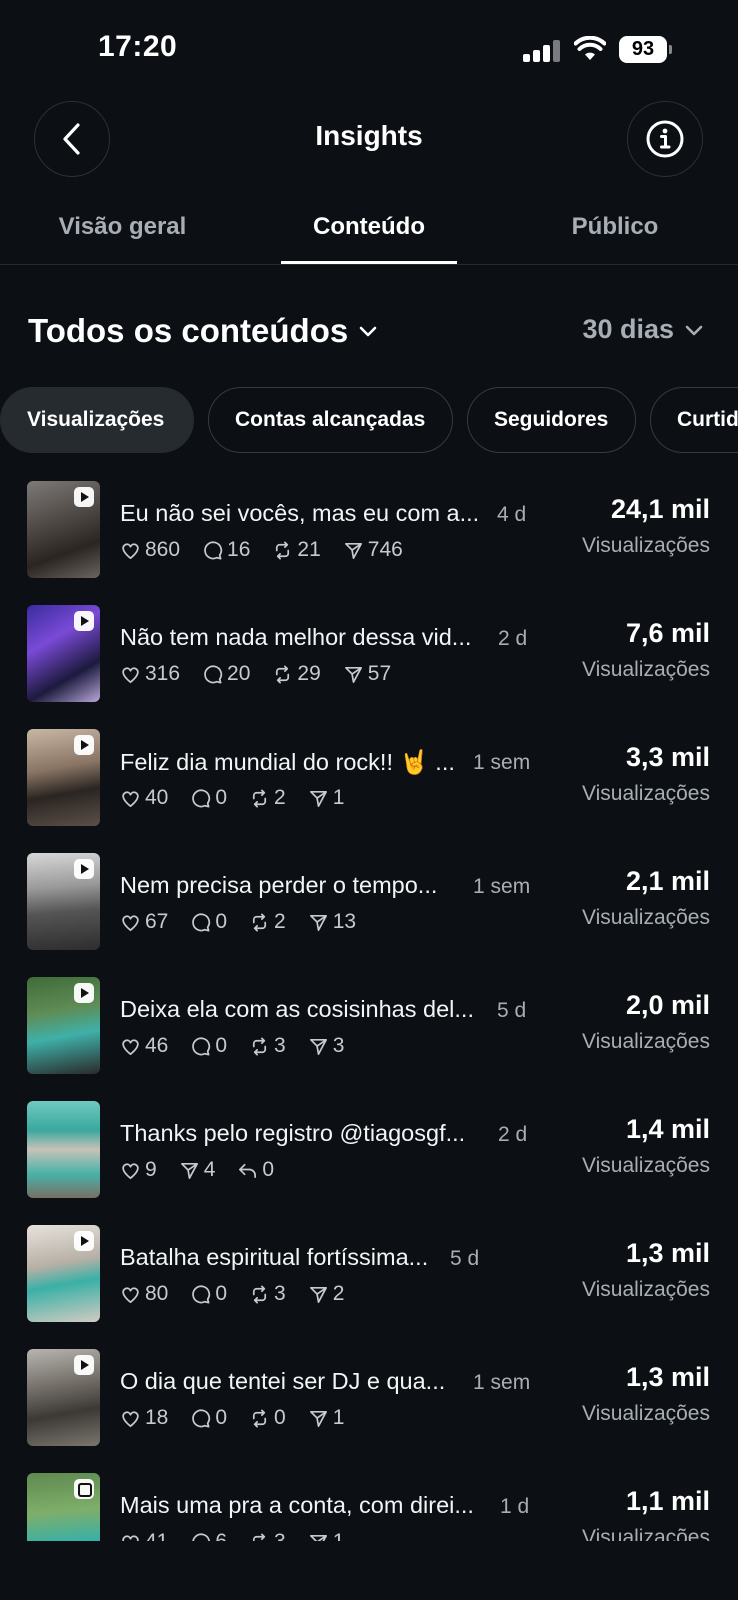 Image resolution: width=738 pixels, height=1600 pixels. Describe the element at coordinates (338, 1045) in the screenshot. I see `share-count: 3` at that location.